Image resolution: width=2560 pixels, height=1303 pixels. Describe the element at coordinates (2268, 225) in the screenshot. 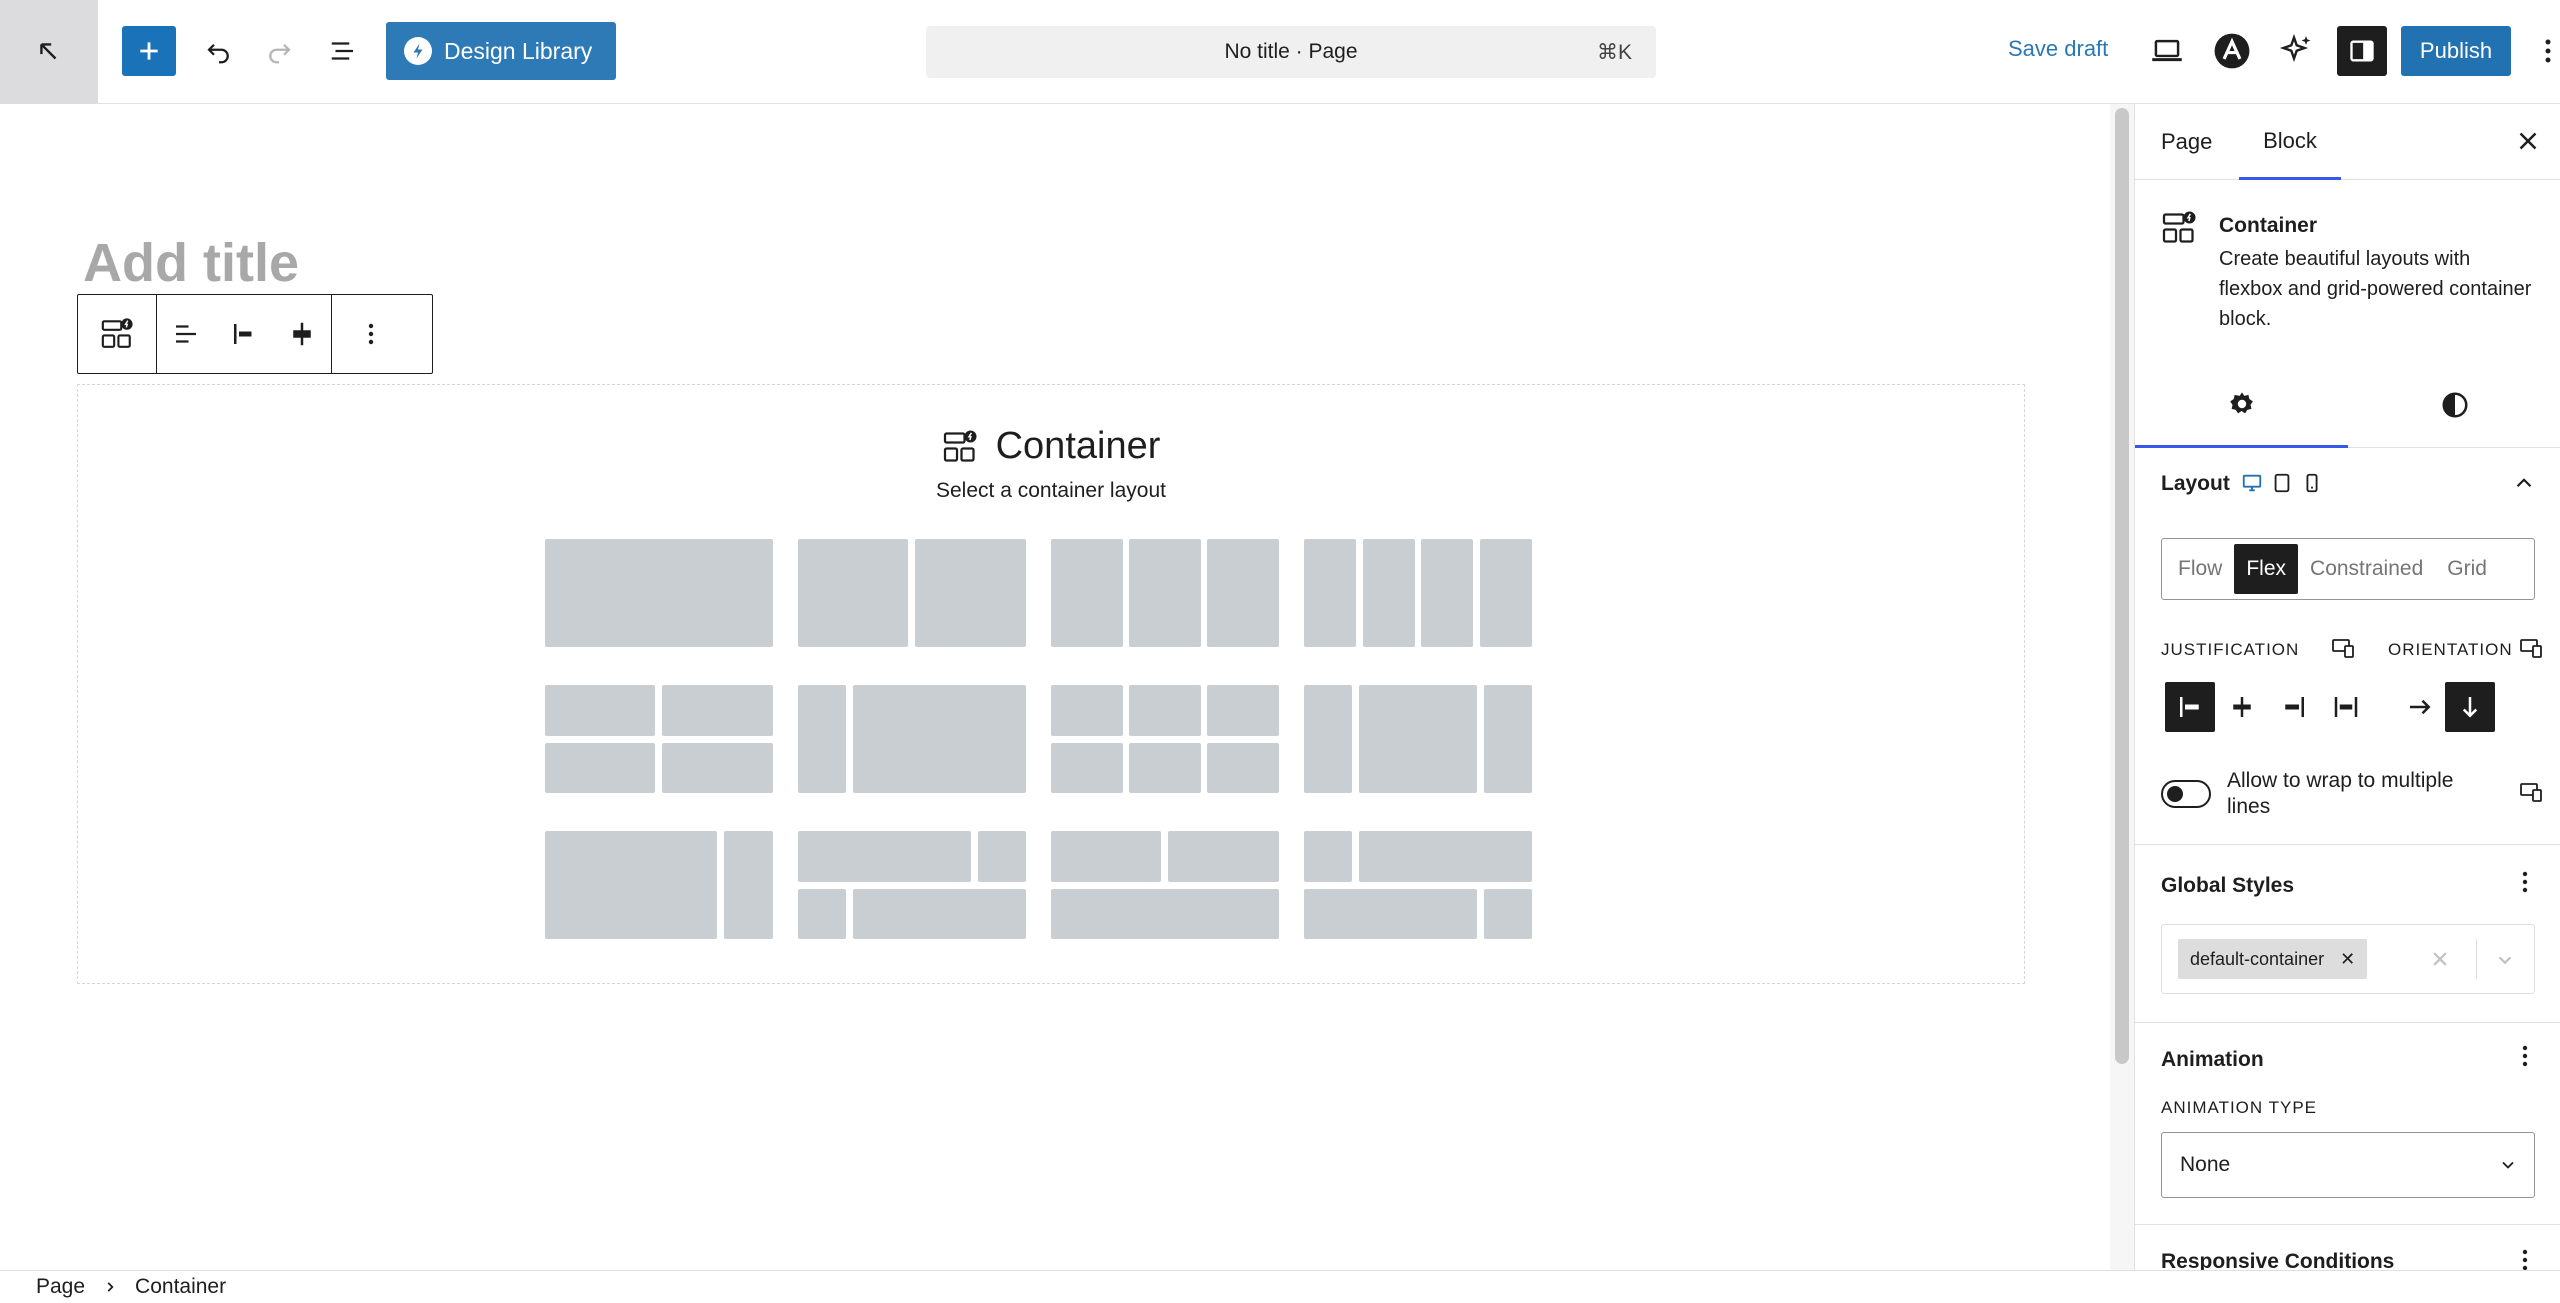

I see `block-card-title: Container` at that location.